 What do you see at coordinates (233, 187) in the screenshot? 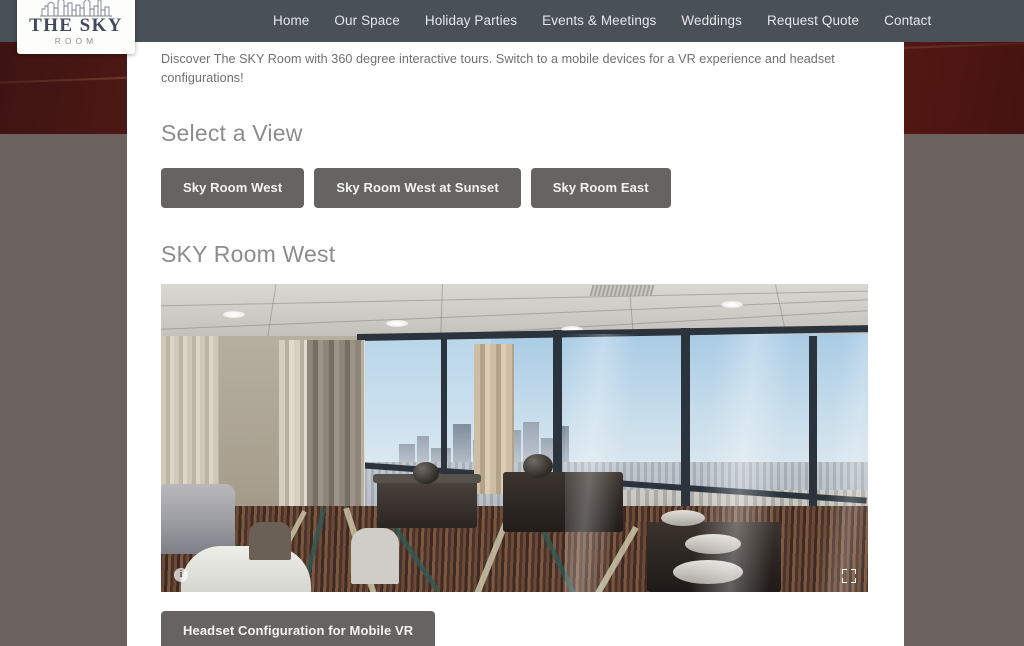
I see `view-button-sky-room-west: Sky Room West` at bounding box center [233, 187].